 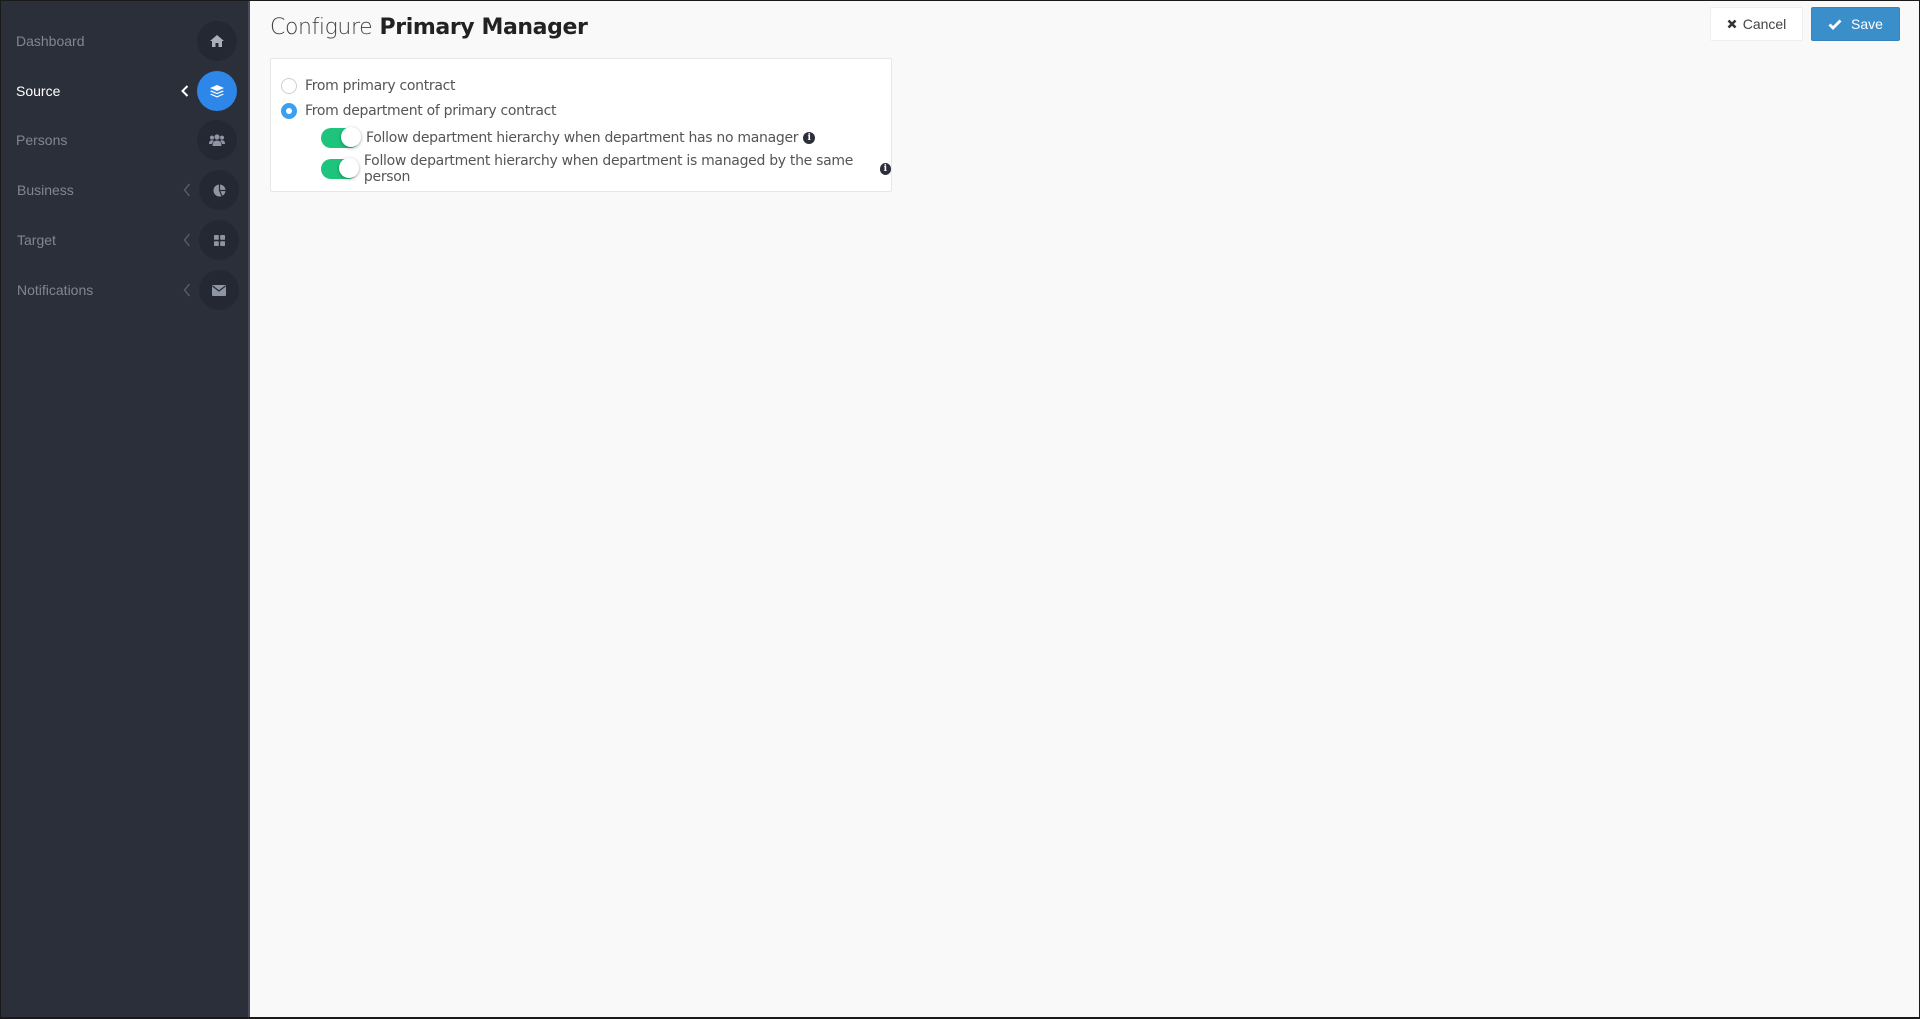 What do you see at coordinates (38, 91) in the screenshot?
I see `sidebar-item-label: Source` at bounding box center [38, 91].